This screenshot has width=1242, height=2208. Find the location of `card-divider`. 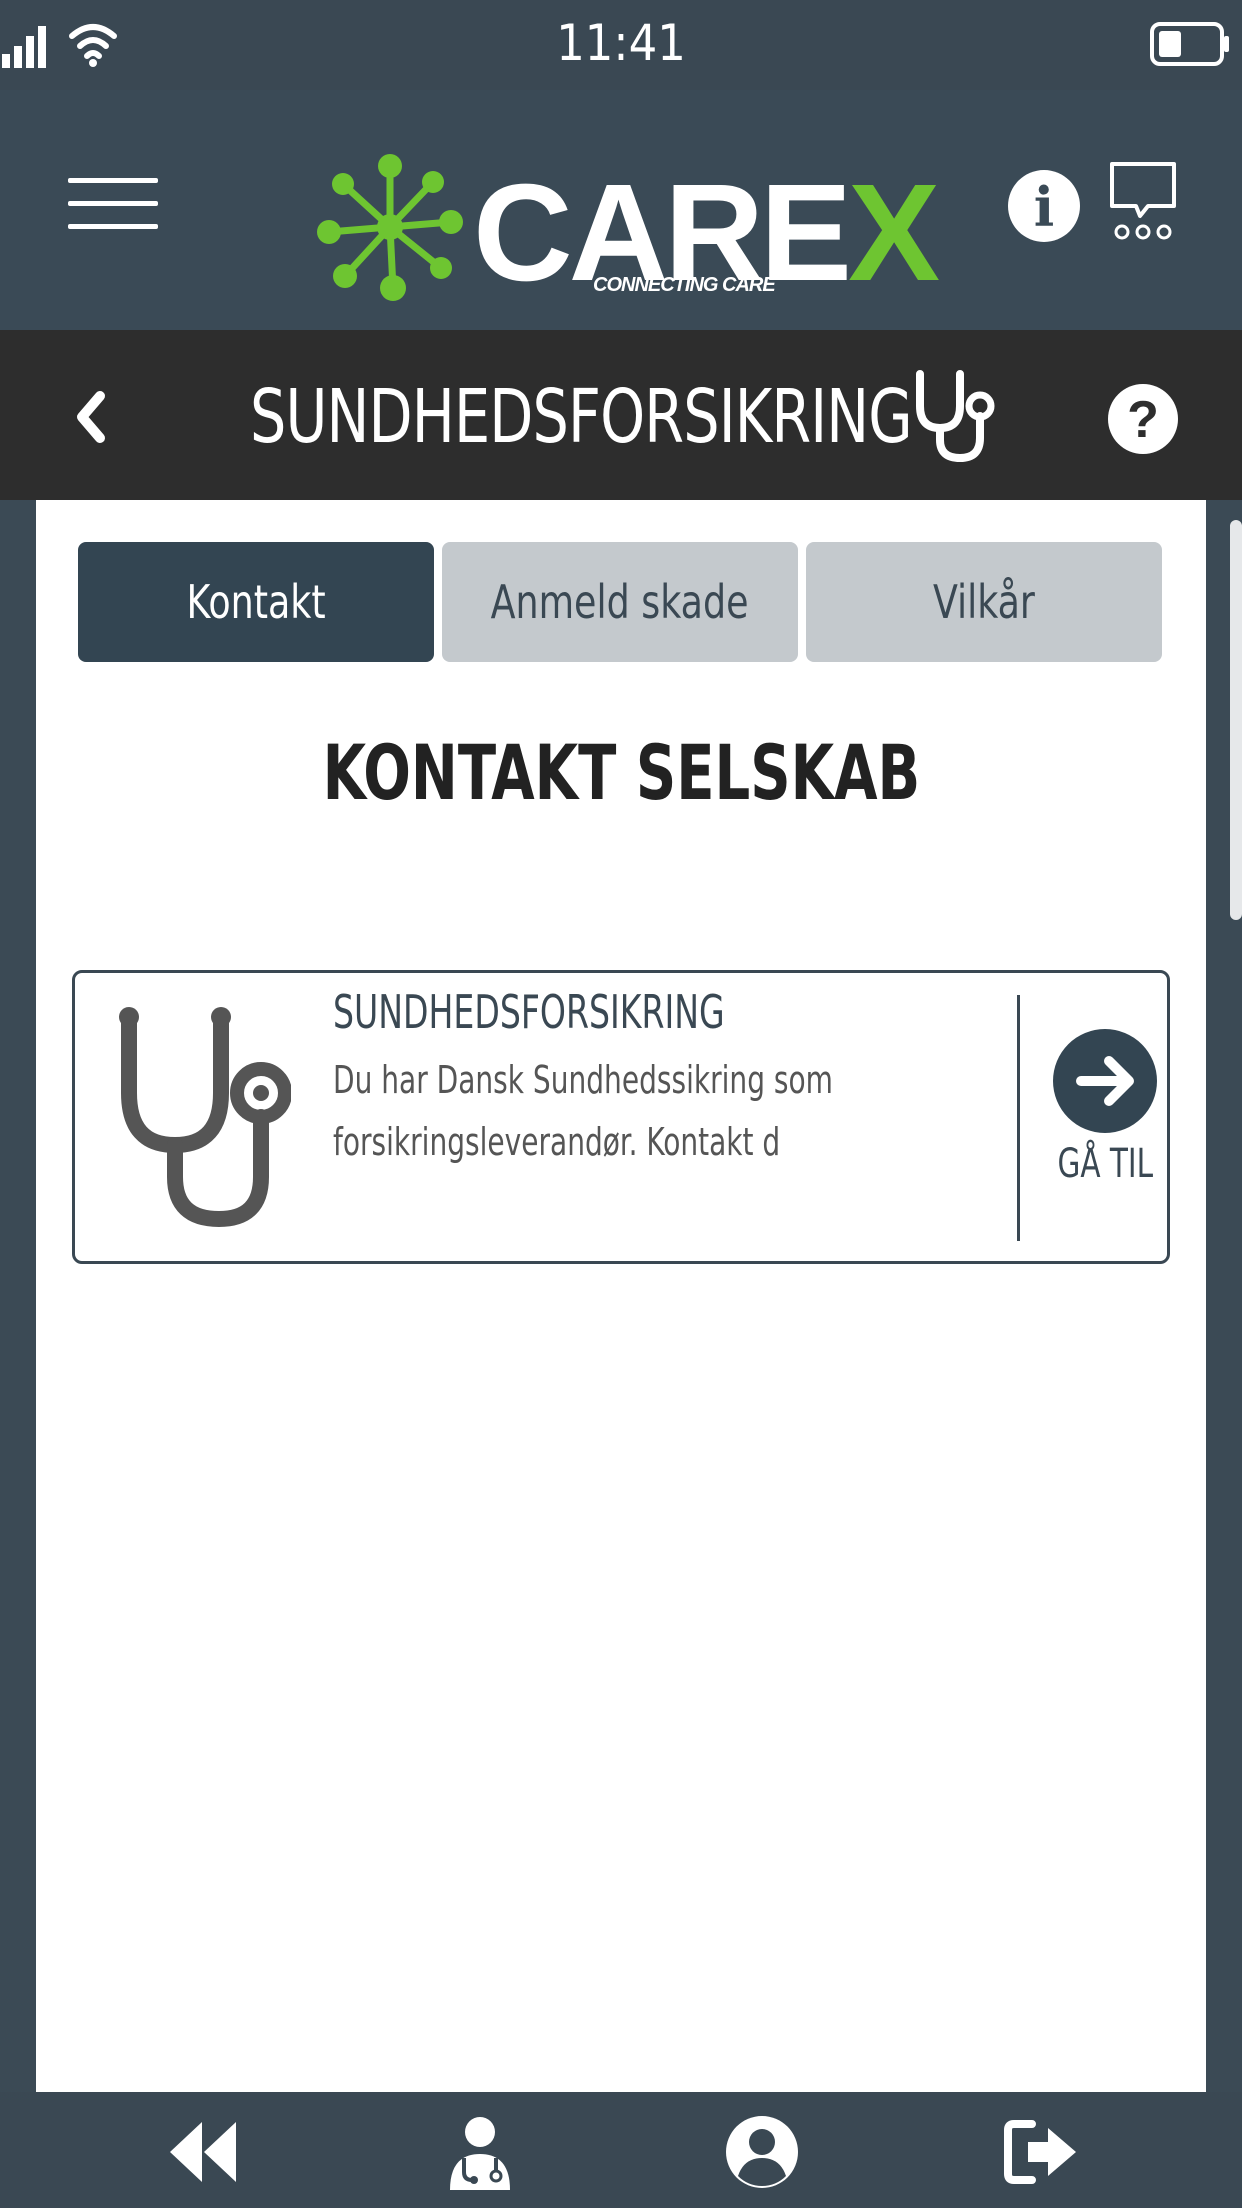

card-divider is located at coordinates (1018, 1118).